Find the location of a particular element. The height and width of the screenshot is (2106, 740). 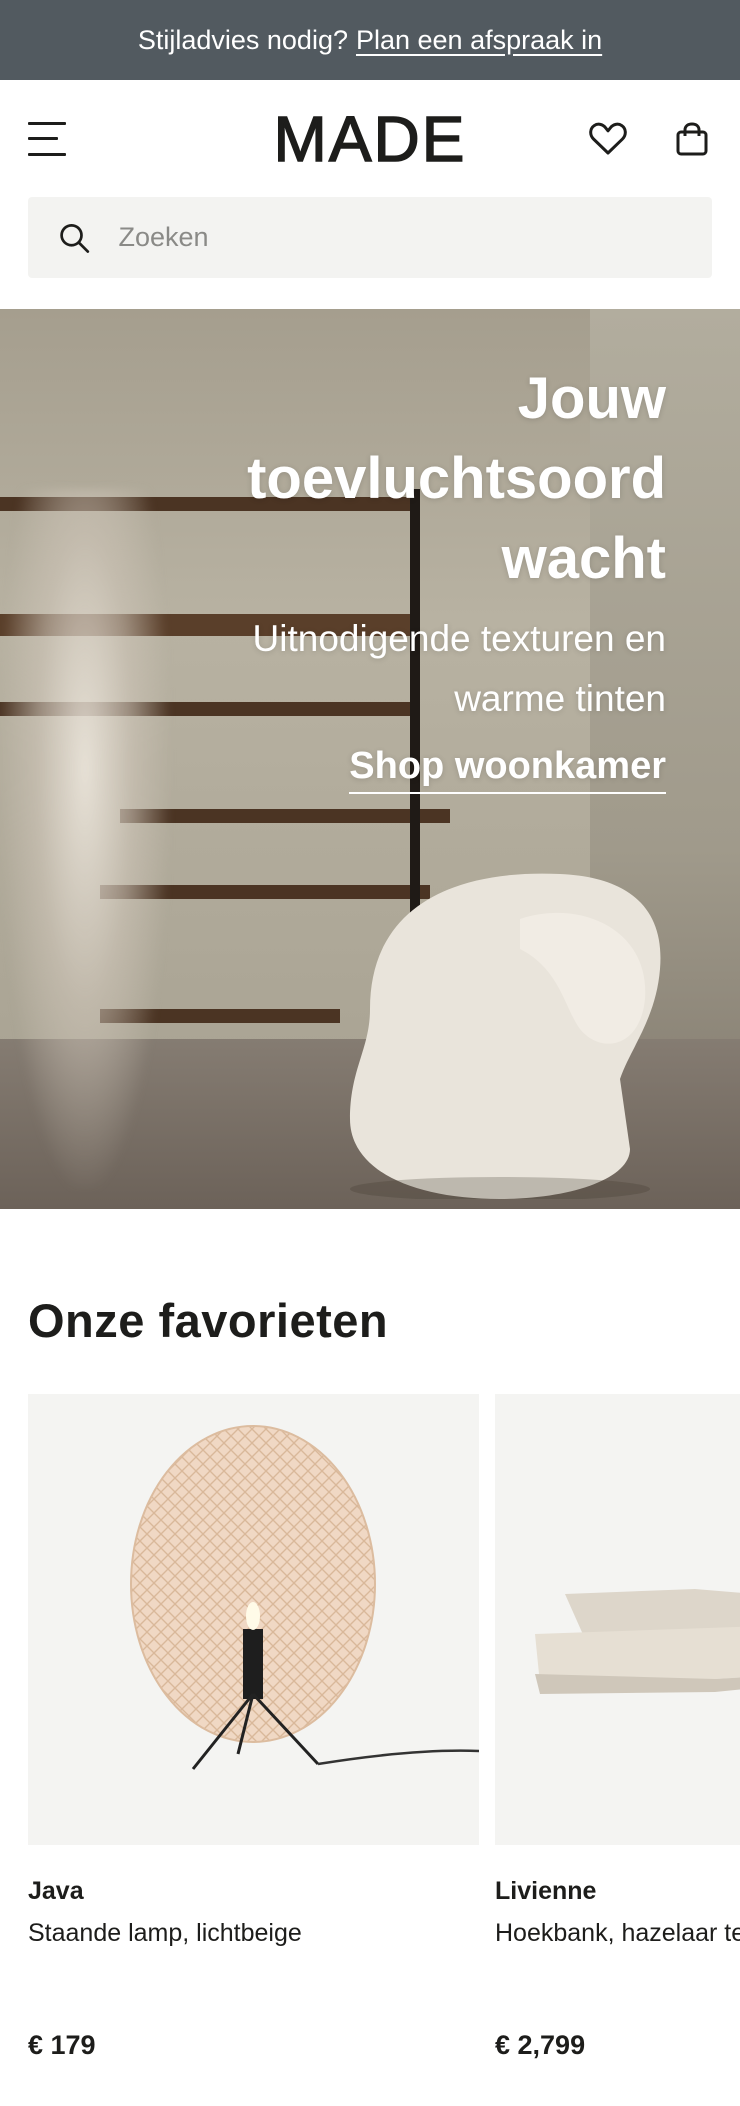

book-appointment-link: Plan een afspraak in is located at coordinates (479, 40).